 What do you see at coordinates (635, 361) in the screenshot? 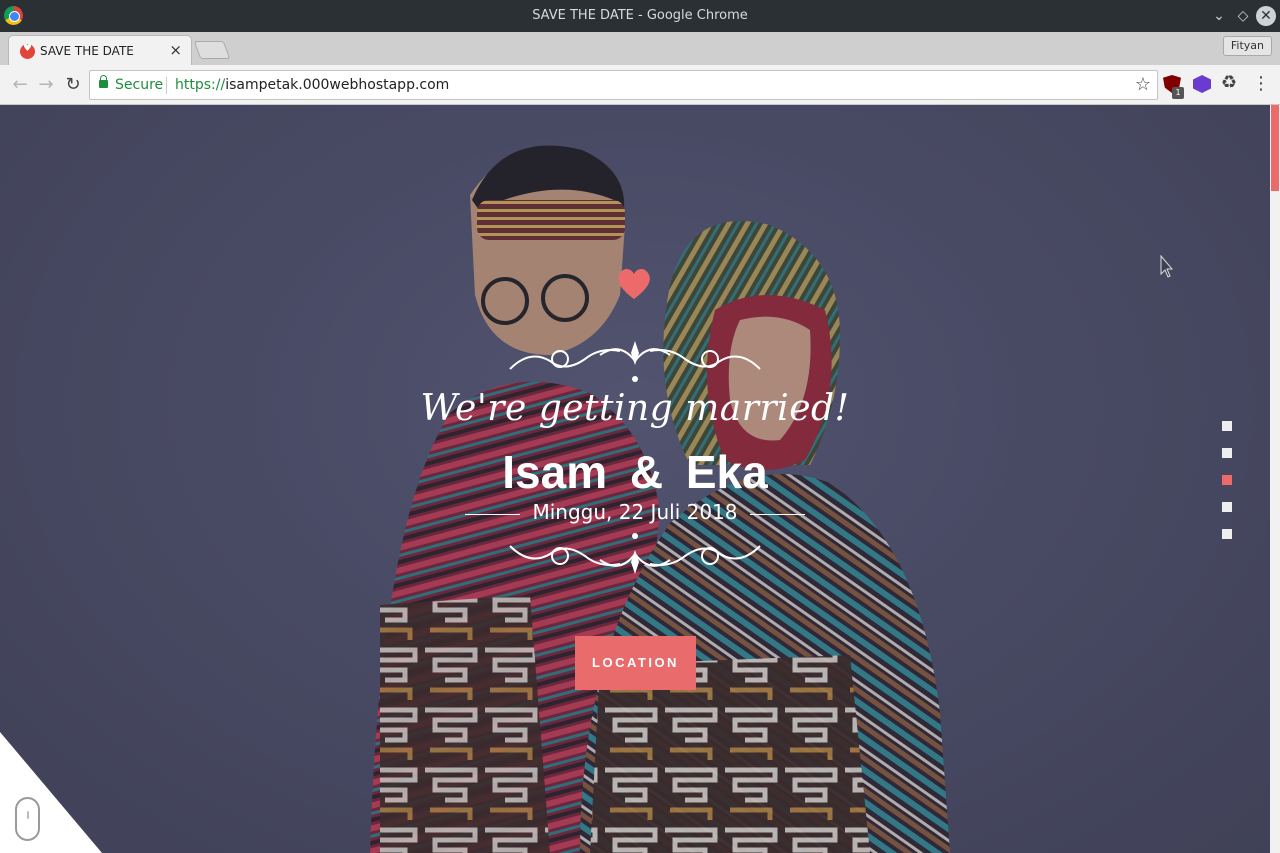
I see `top-flourish-ornament` at bounding box center [635, 361].